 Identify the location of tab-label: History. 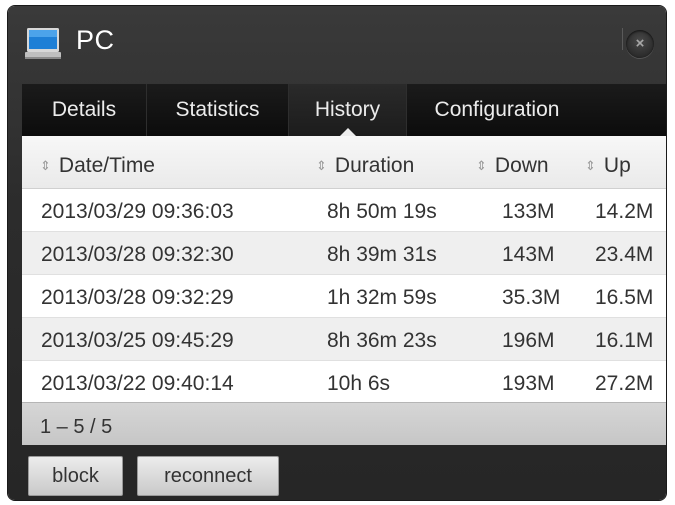
(347, 109).